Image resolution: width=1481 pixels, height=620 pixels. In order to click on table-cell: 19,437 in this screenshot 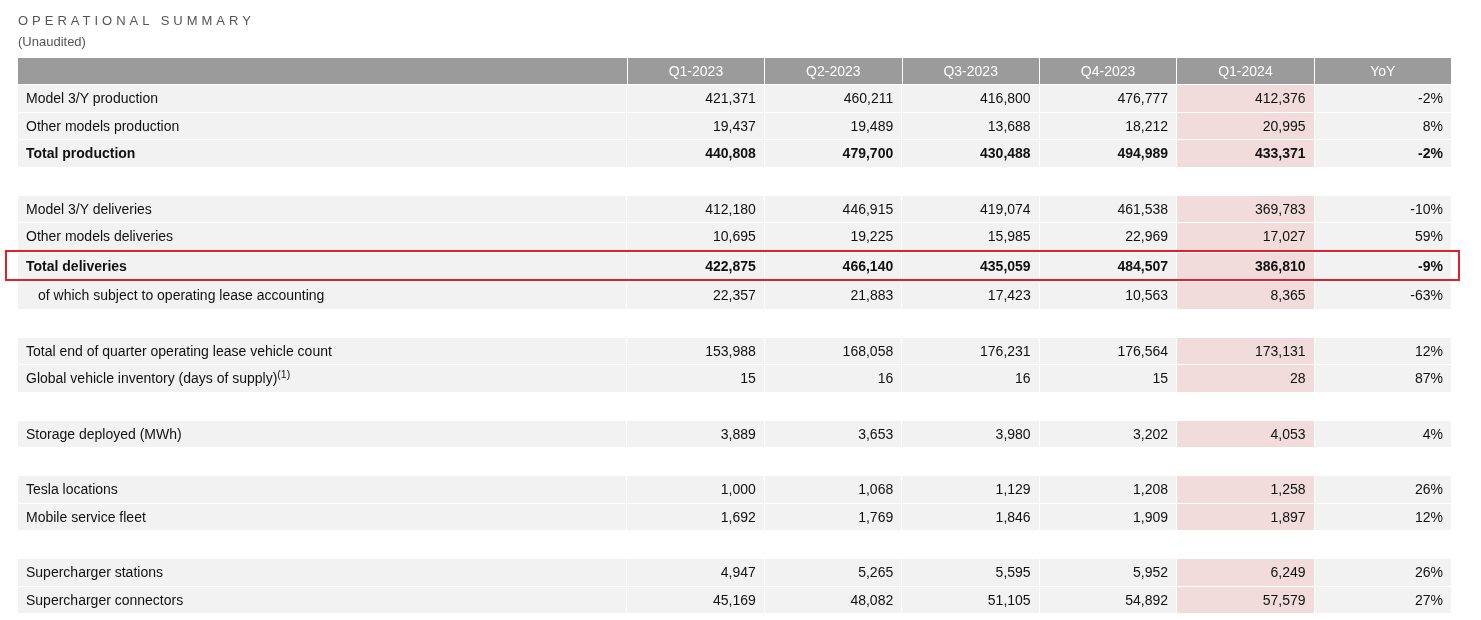, I will do `click(695, 125)`.